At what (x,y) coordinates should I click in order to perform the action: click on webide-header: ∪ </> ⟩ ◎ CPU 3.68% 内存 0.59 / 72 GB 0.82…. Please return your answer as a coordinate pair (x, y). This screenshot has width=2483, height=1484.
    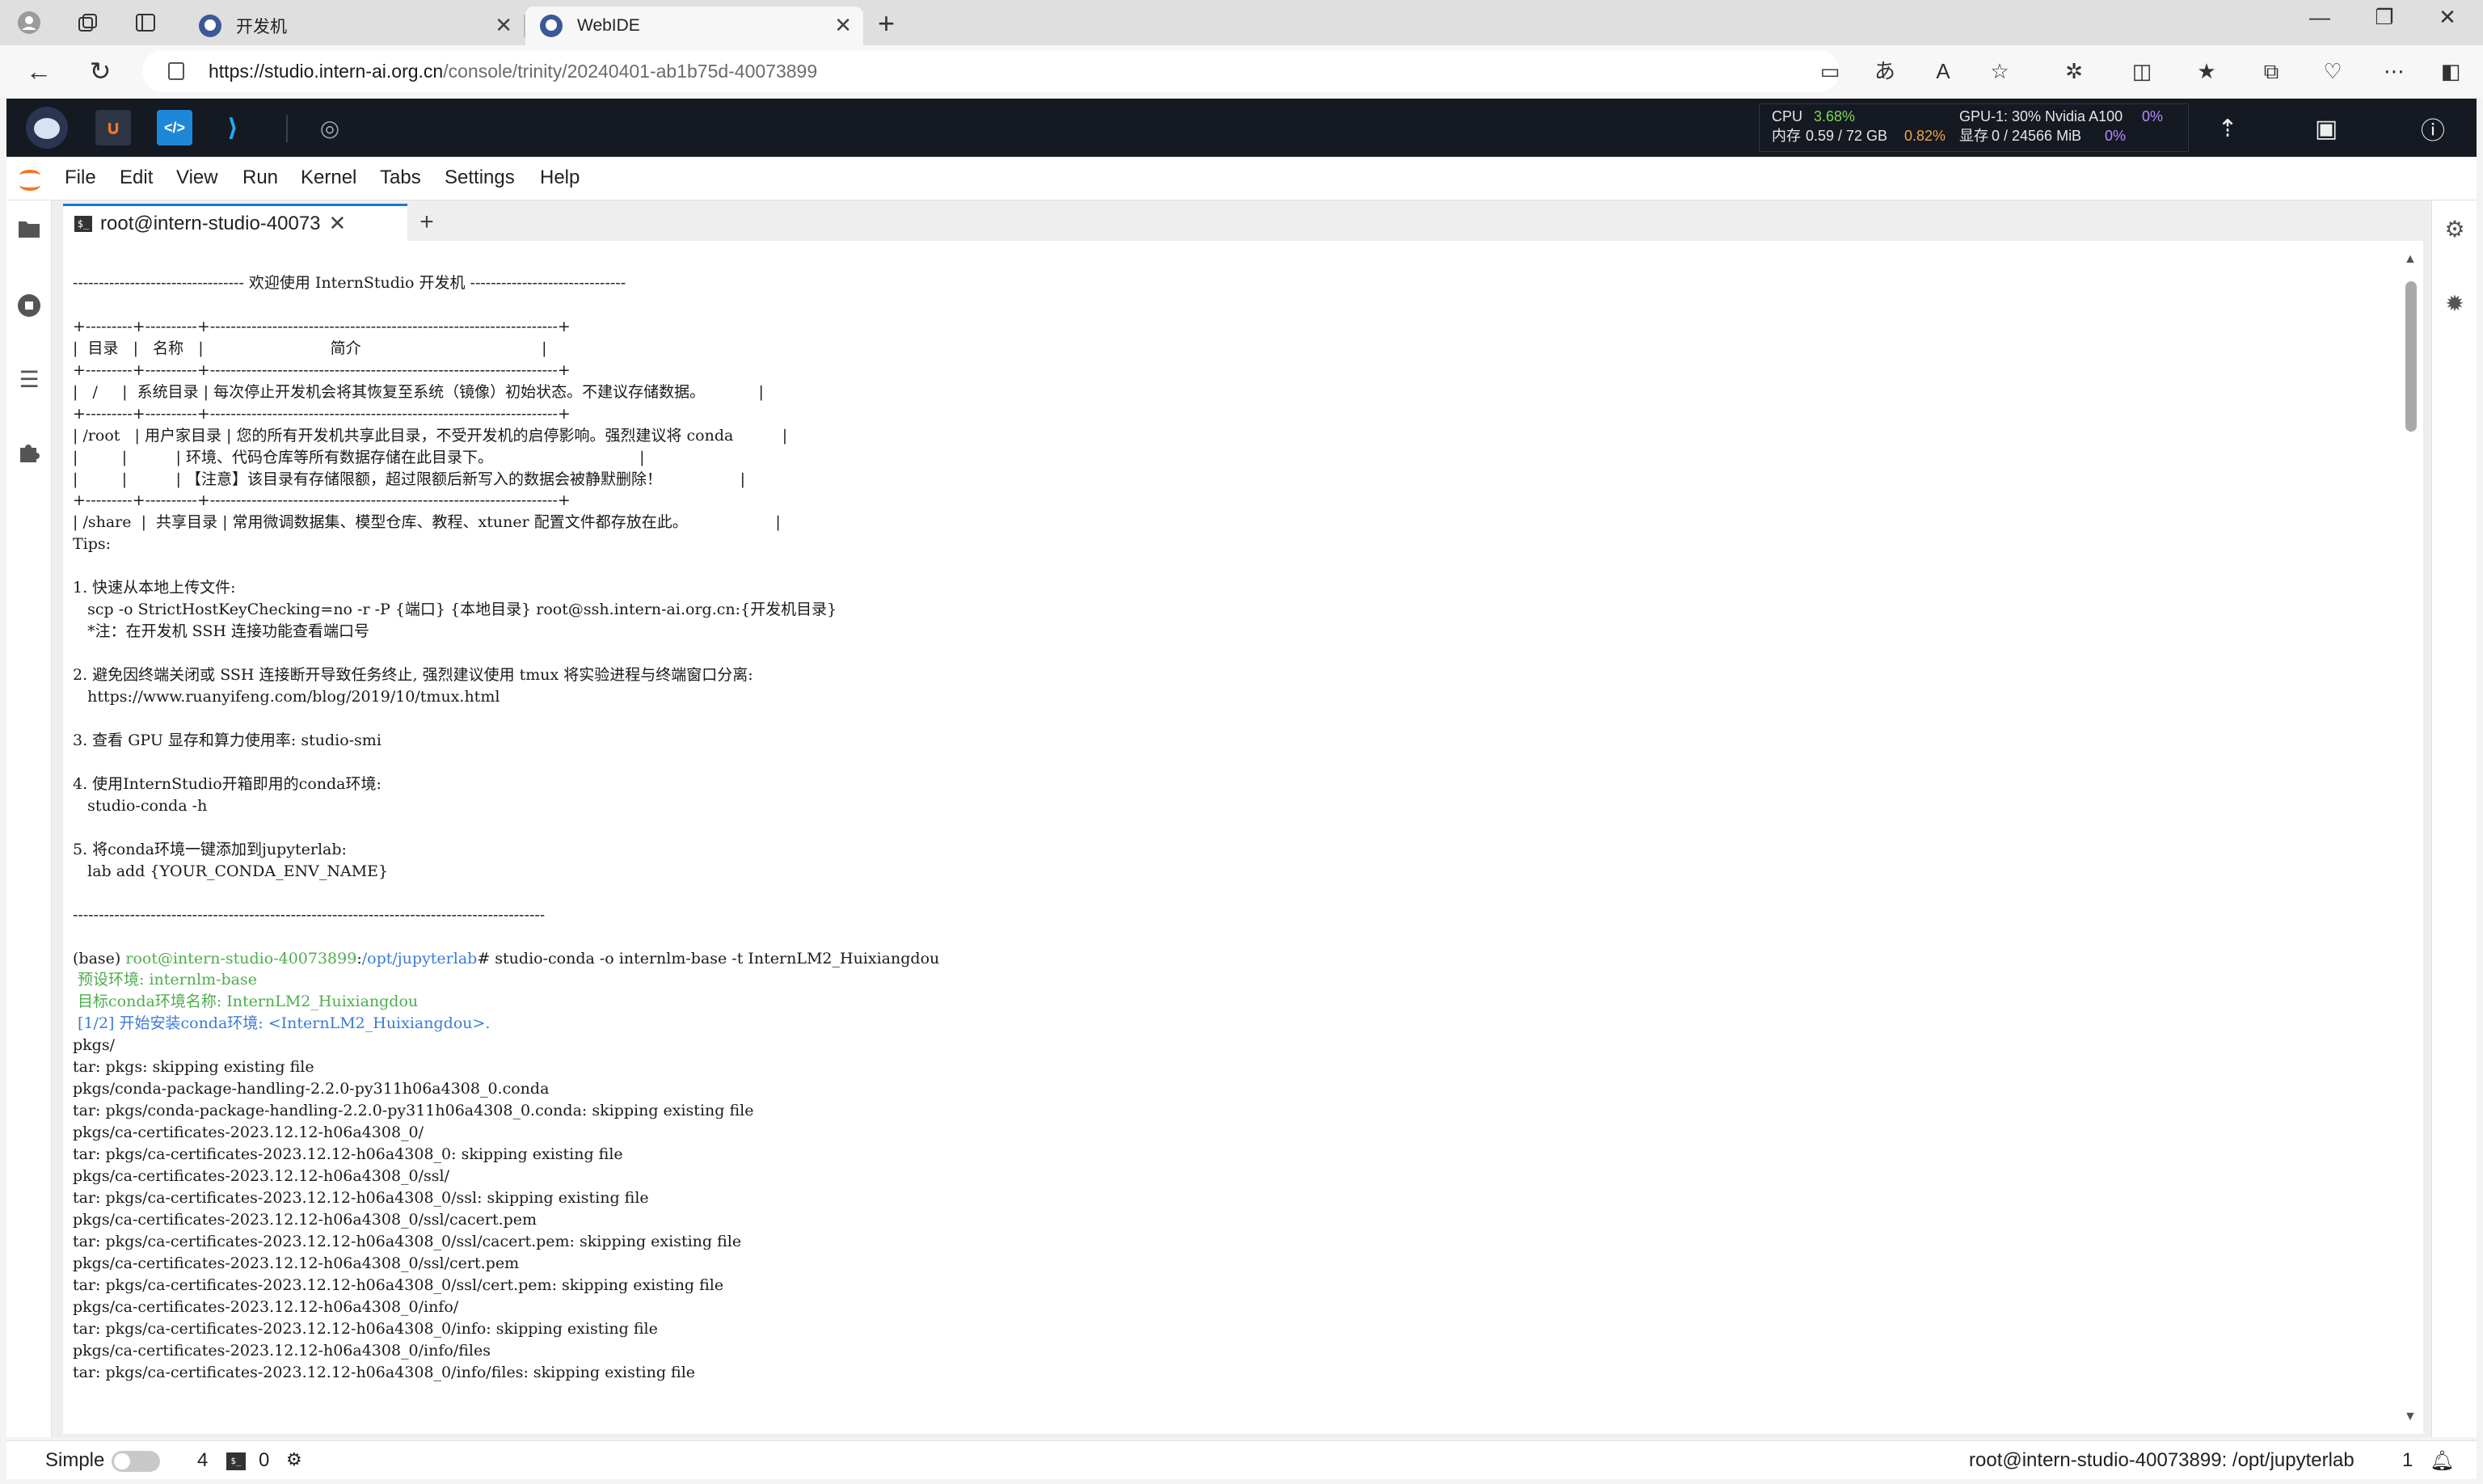
    Looking at the image, I should click on (1241, 128).